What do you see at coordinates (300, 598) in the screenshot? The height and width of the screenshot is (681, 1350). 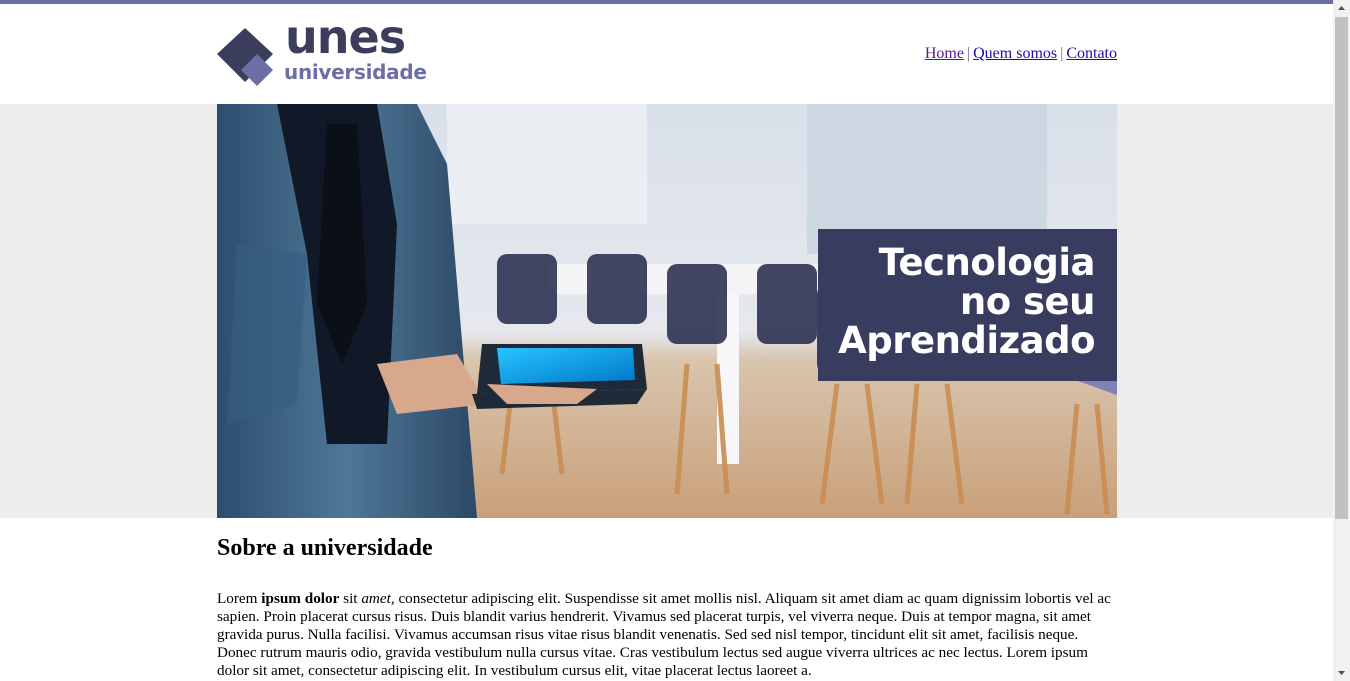 I see `text-bold: ipsum dolor` at bounding box center [300, 598].